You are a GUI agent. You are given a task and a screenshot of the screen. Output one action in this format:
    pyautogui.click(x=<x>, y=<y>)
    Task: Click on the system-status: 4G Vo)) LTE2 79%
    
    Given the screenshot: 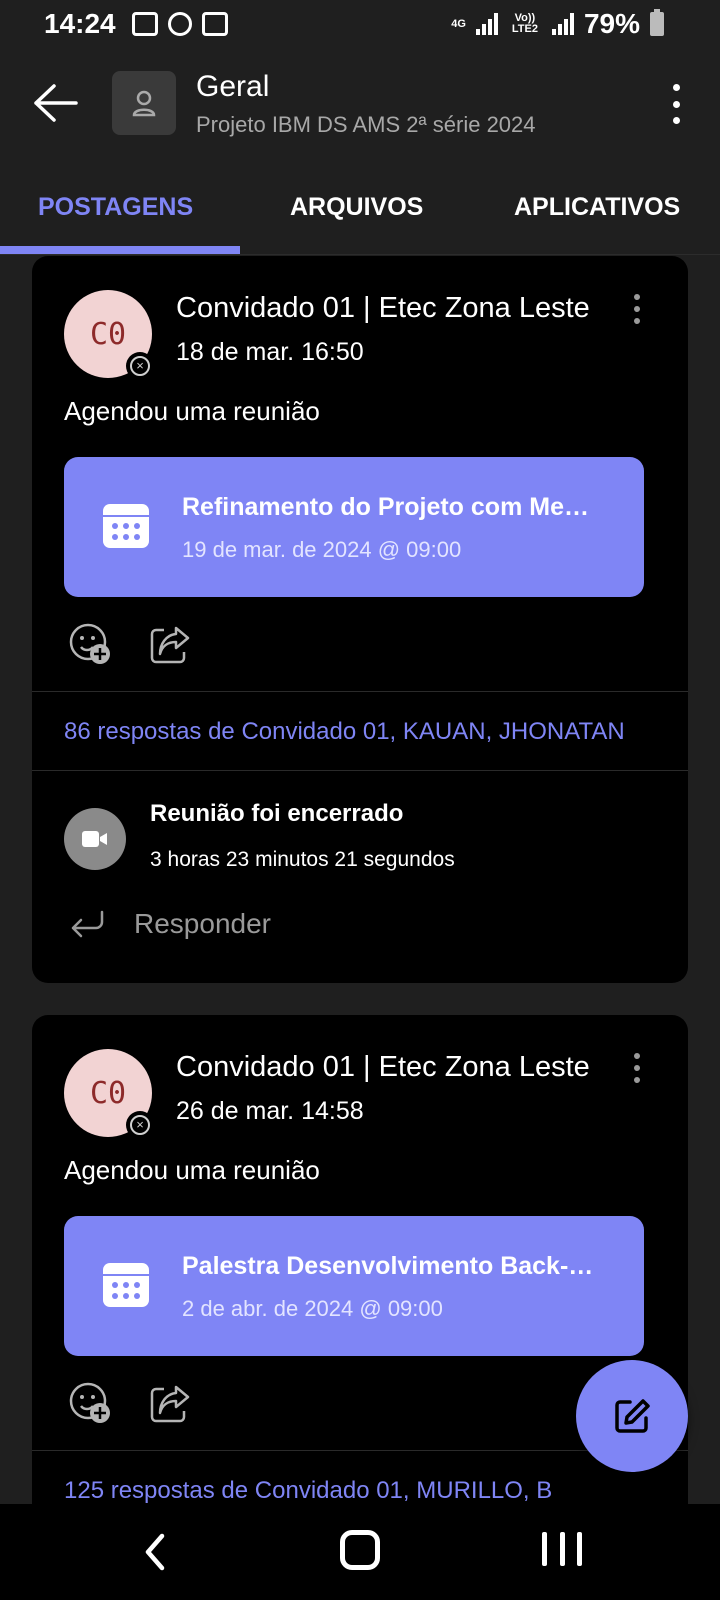 What is the action you would take?
    pyautogui.click(x=557, y=24)
    